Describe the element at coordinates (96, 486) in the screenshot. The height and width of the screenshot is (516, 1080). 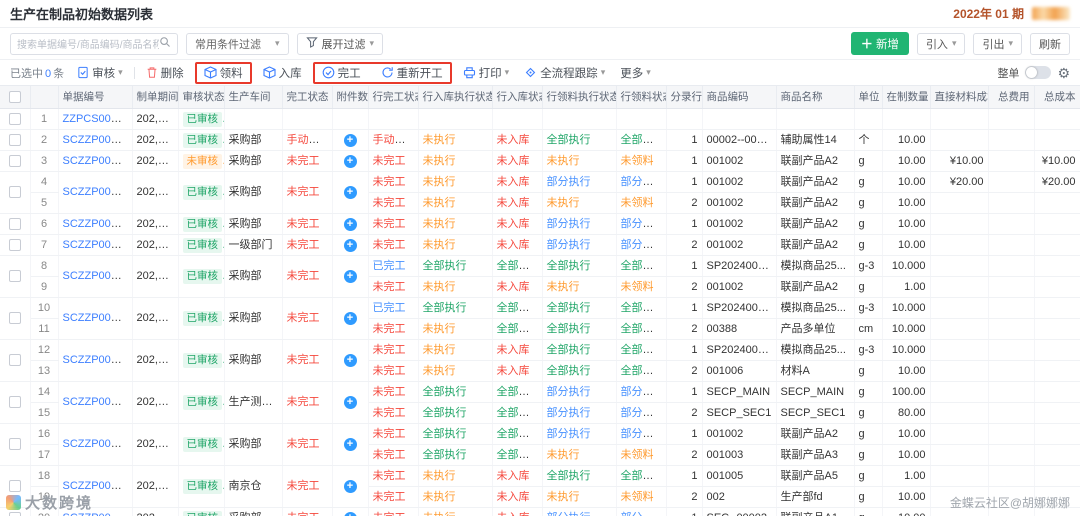
I see `doc-link: SCZZP00062` at that location.